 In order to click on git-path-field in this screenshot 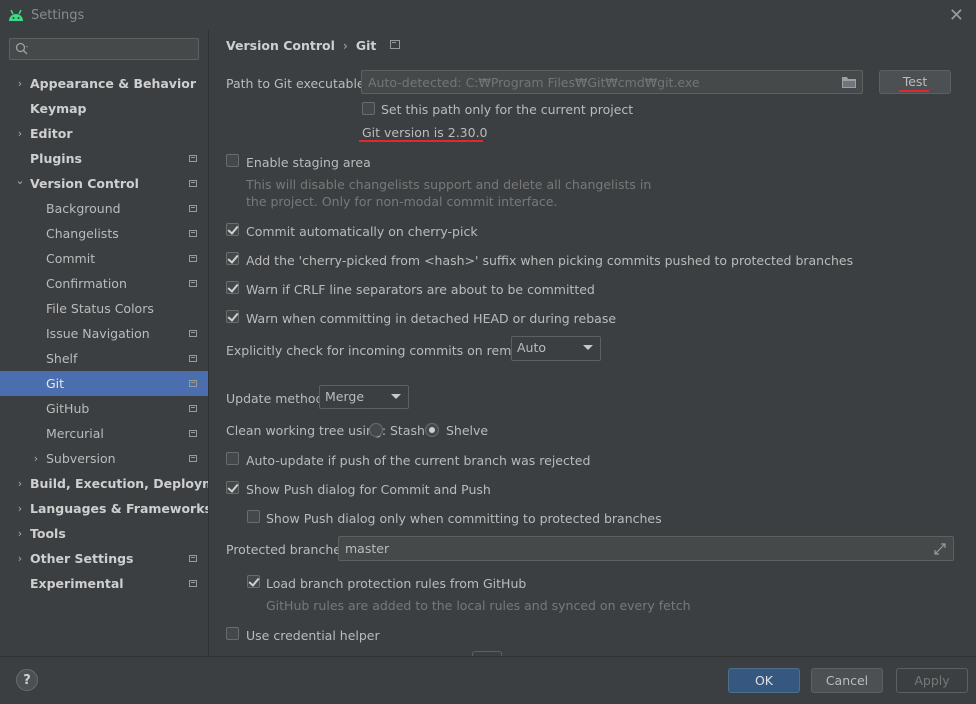, I will do `click(612, 82)`.